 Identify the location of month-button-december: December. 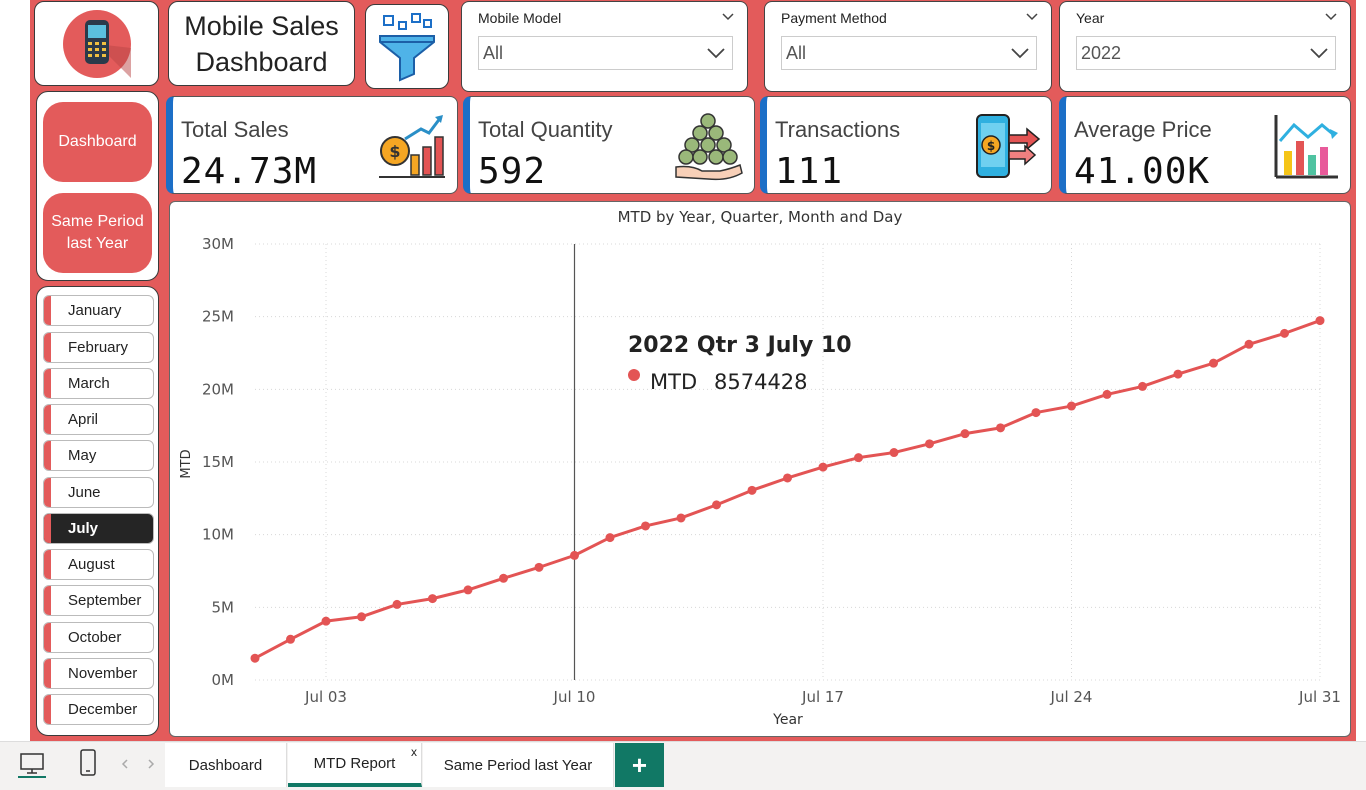
(98, 709).